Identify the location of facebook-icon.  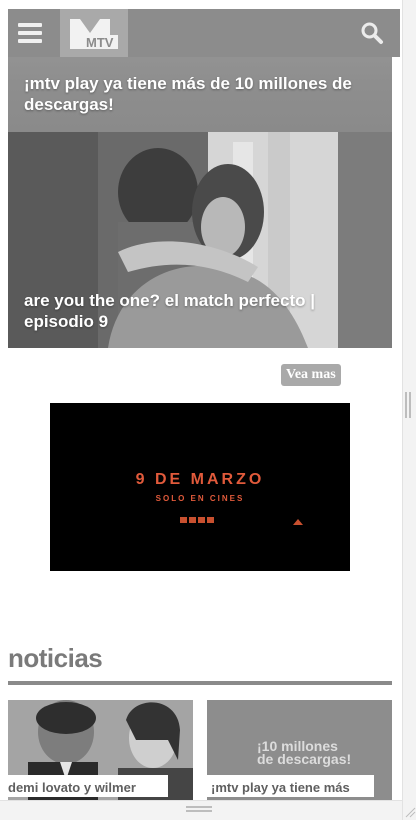
(183, 520).